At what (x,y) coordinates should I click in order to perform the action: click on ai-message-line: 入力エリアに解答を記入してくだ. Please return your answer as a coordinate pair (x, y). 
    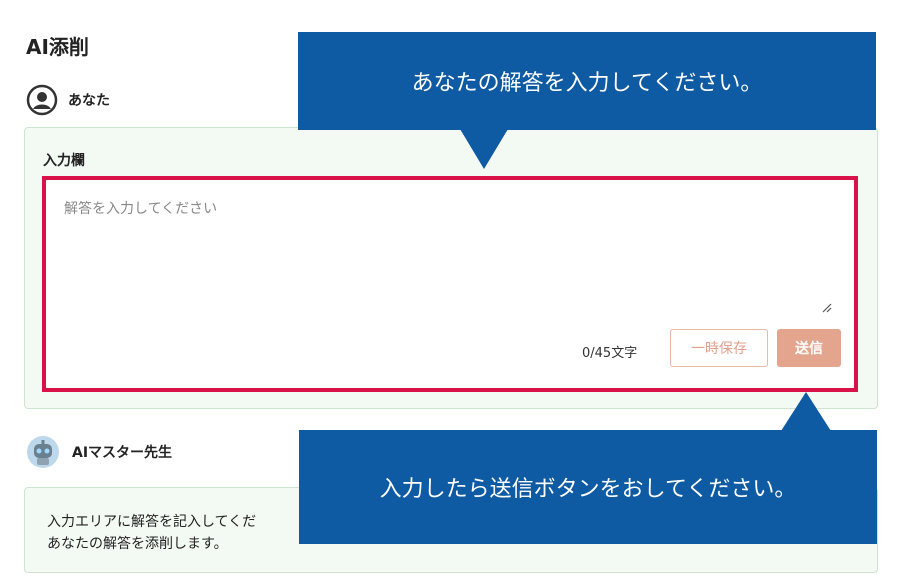
    Looking at the image, I should click on (152, 522).